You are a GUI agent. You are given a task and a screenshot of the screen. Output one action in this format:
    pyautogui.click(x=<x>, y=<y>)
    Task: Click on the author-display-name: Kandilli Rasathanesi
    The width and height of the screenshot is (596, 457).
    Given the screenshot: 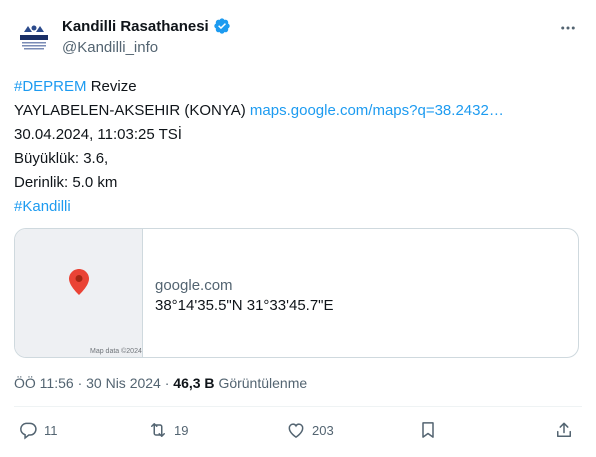 What is the action you would take?
    pyautogui.click(x=135, y=26)
    